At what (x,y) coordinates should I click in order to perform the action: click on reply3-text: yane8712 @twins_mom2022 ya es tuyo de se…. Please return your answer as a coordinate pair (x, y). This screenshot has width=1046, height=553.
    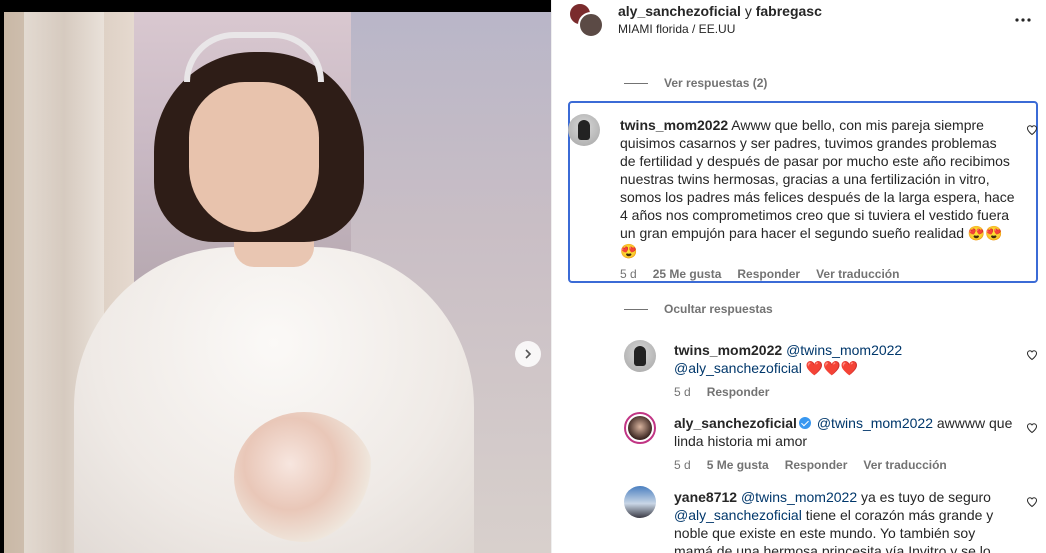
    Looking at the image, I should click on (844, 520).